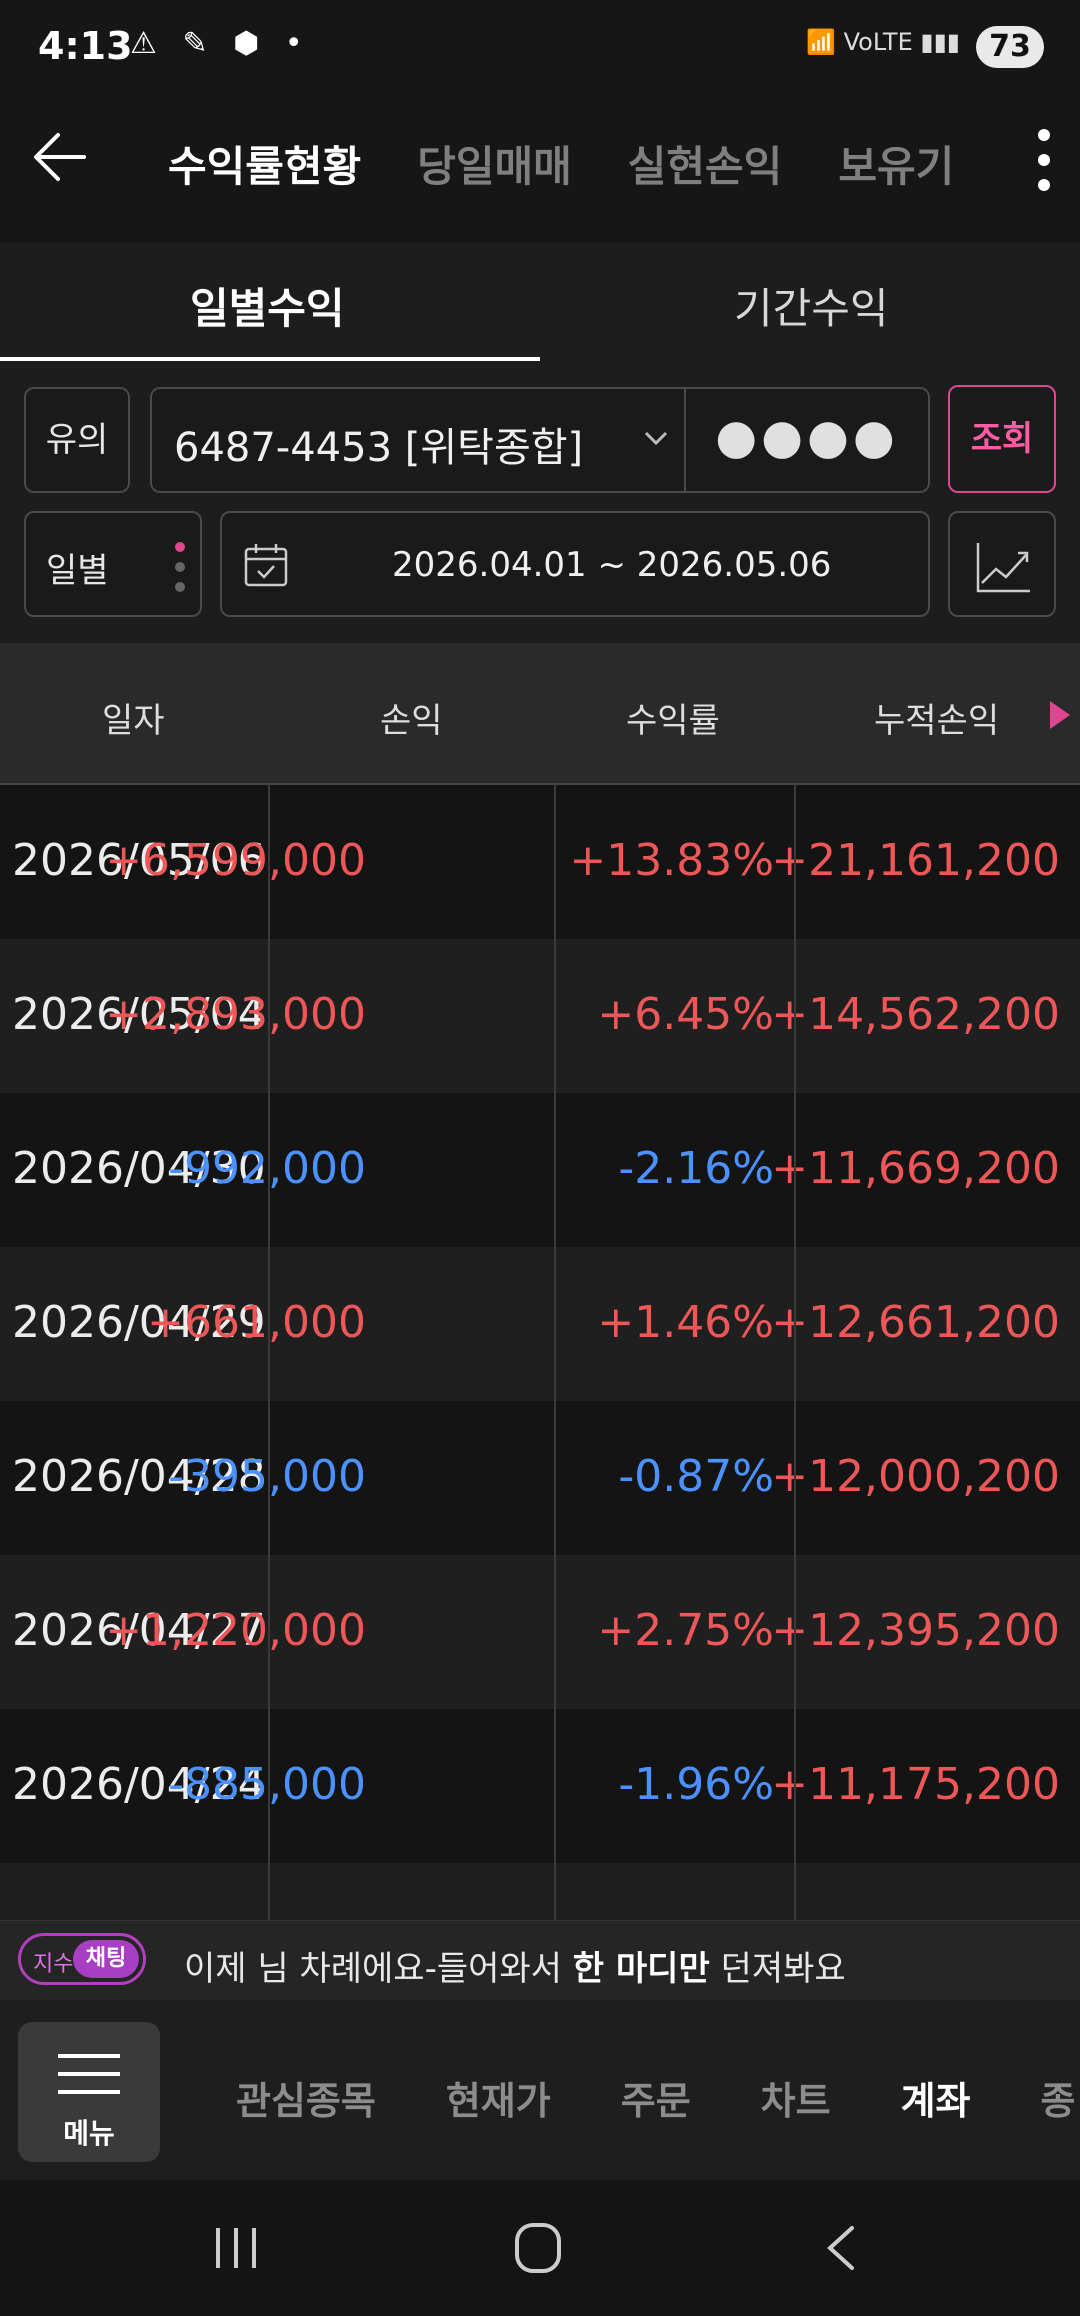  What do you see at coordinates (705, 163) in the screenshot?
I see `tab-realized-pl: 실현손익` at bounding box center [705, 163].